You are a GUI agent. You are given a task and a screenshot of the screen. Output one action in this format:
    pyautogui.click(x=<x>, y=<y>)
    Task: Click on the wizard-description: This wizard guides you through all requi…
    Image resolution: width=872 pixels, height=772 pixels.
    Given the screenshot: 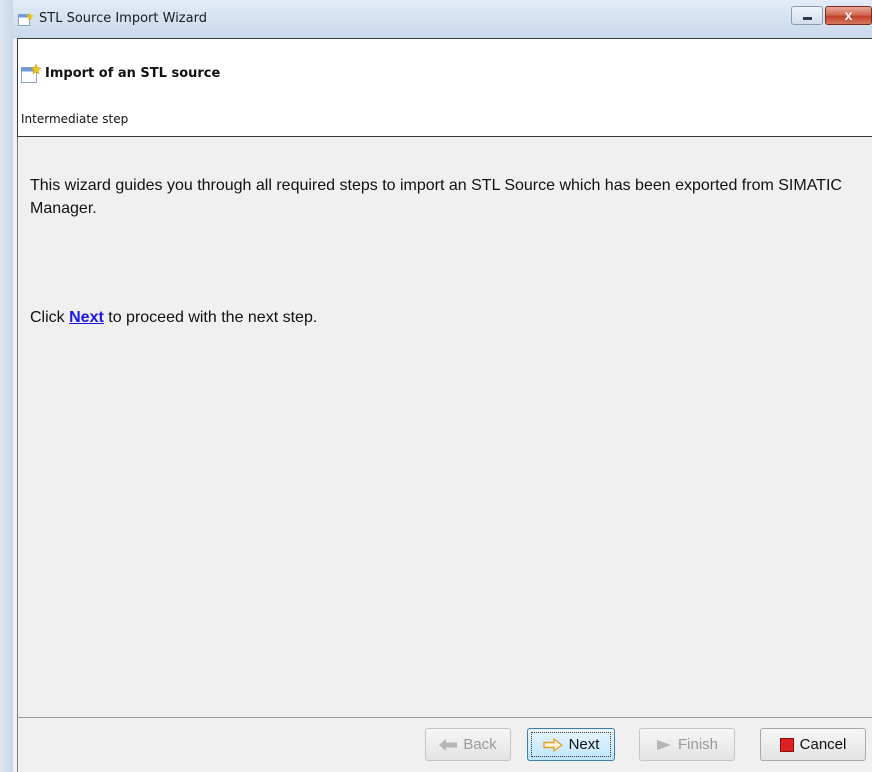 What is the action you would take?
    pyautogui.click(x=436, y=197)
    